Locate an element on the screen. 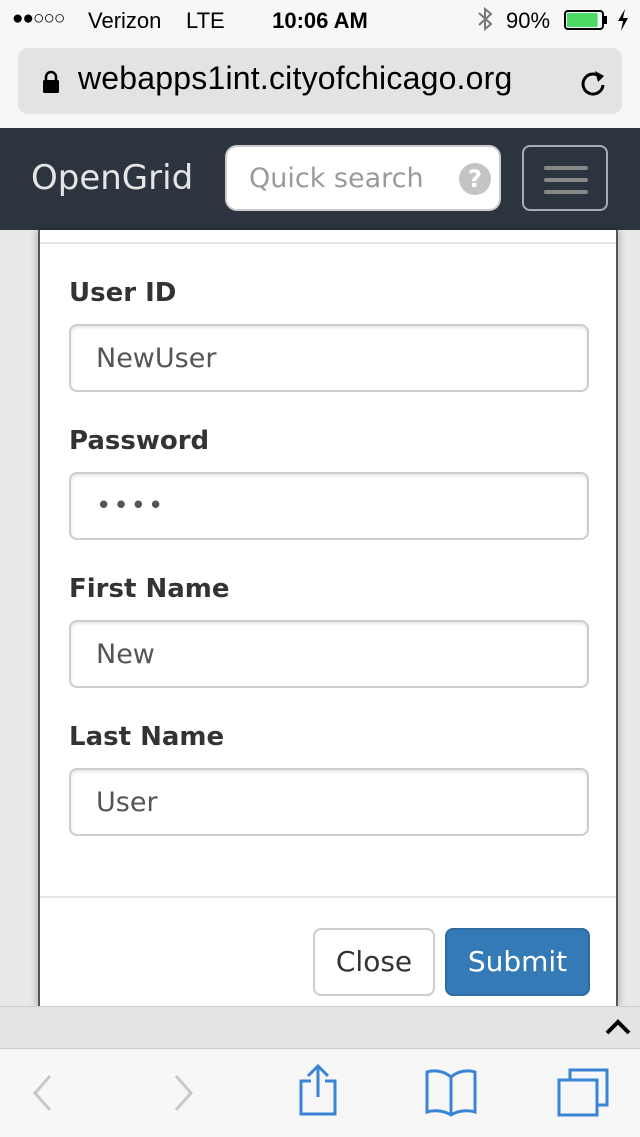 Image resolution: width=640 pixels, height=1137 pixels. lock-icon is located at coordinates (51, 81).